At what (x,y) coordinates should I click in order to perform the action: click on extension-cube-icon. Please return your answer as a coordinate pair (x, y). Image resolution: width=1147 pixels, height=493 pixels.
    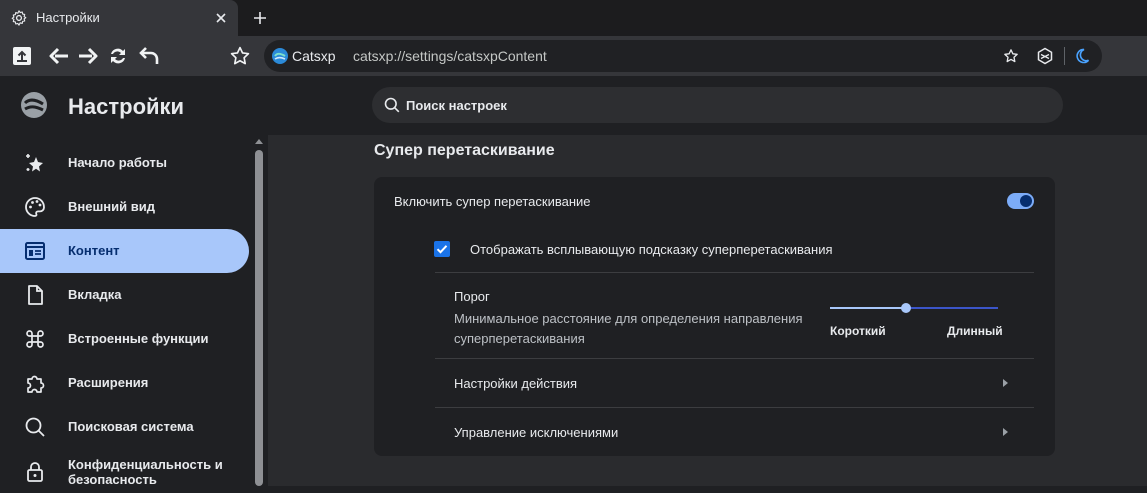
    Looking at the image, I should click on (1045, 56).